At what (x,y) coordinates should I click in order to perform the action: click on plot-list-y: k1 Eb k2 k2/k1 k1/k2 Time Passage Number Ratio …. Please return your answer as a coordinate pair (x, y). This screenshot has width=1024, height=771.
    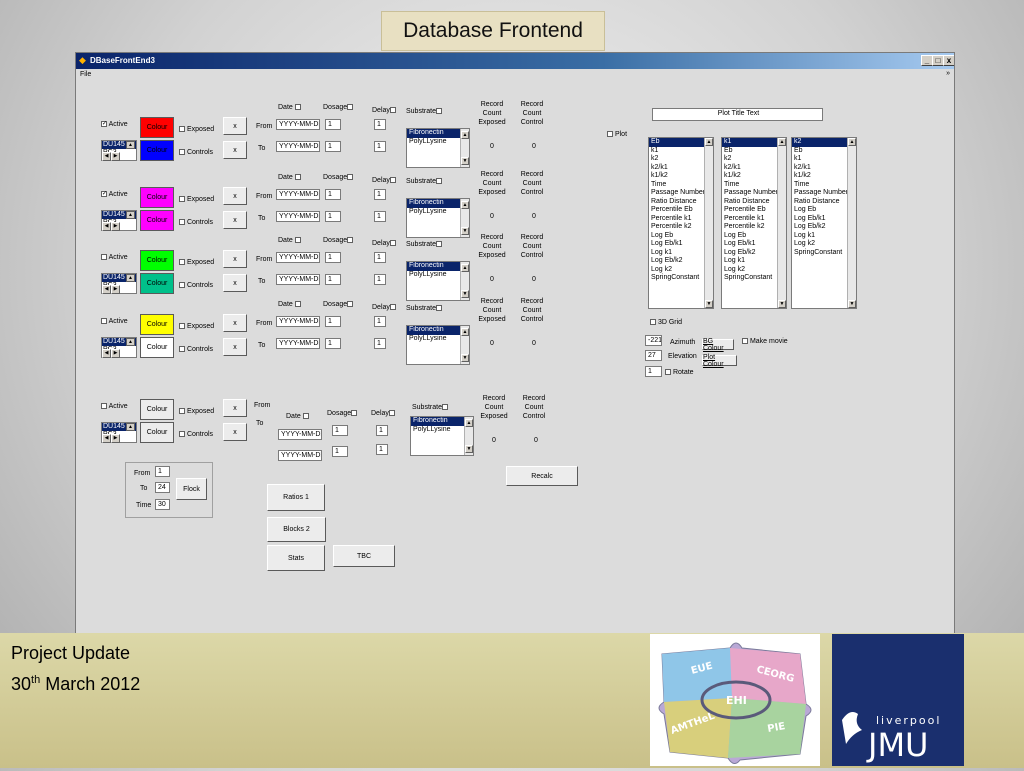
    Looking at the image, I should click on (754, 223).